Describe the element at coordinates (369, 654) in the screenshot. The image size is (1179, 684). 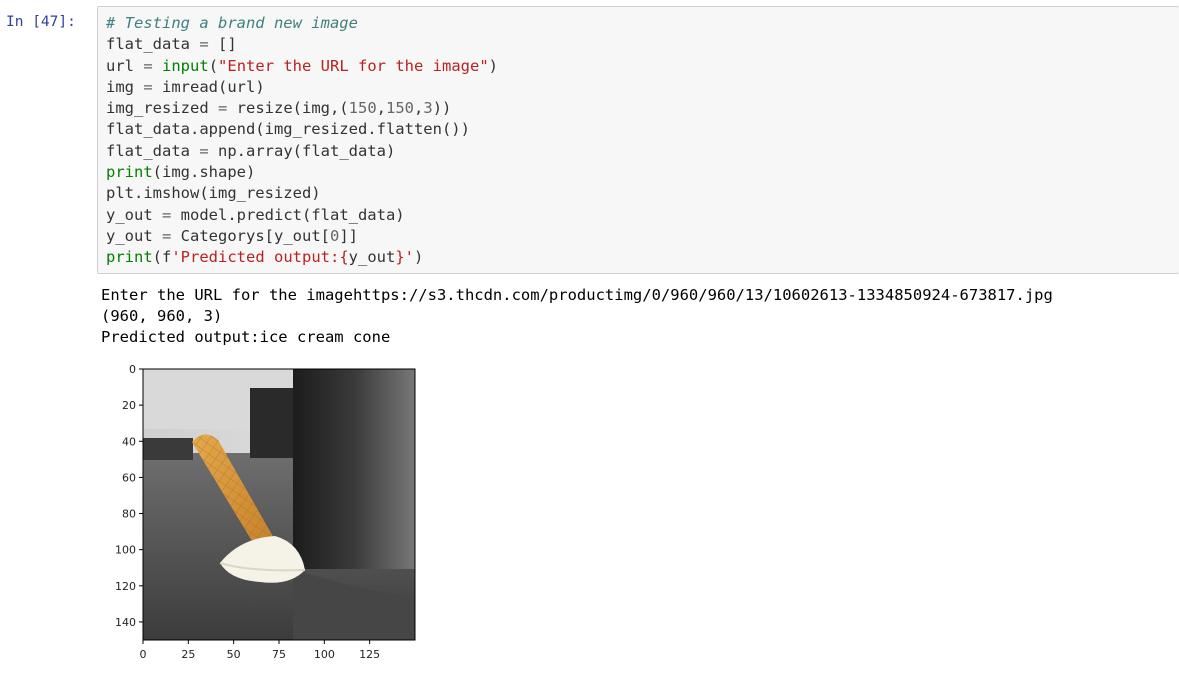
I see `x-tick-label: 125` at that location.